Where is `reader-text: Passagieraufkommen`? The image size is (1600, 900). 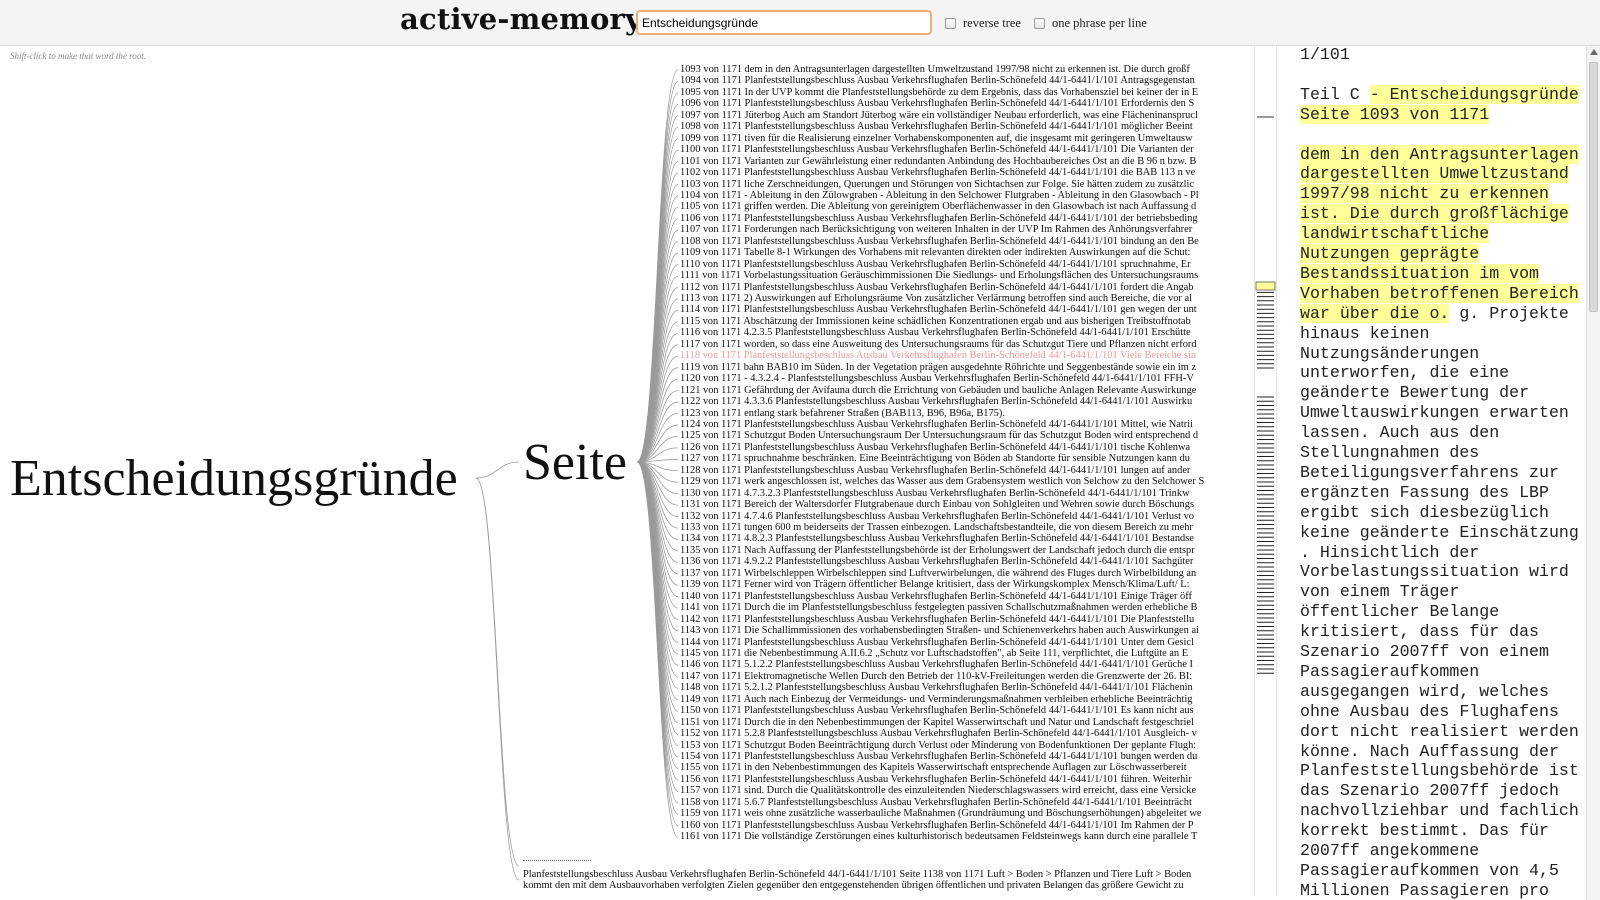 reader-text: Passagieraufkommen is located at coordinates (1390, 671).